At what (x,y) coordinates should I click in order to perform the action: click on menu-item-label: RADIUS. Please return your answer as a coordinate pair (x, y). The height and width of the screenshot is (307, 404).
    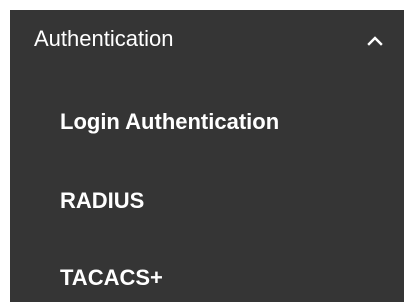
    Looking at the image, I should click on (102, 200).